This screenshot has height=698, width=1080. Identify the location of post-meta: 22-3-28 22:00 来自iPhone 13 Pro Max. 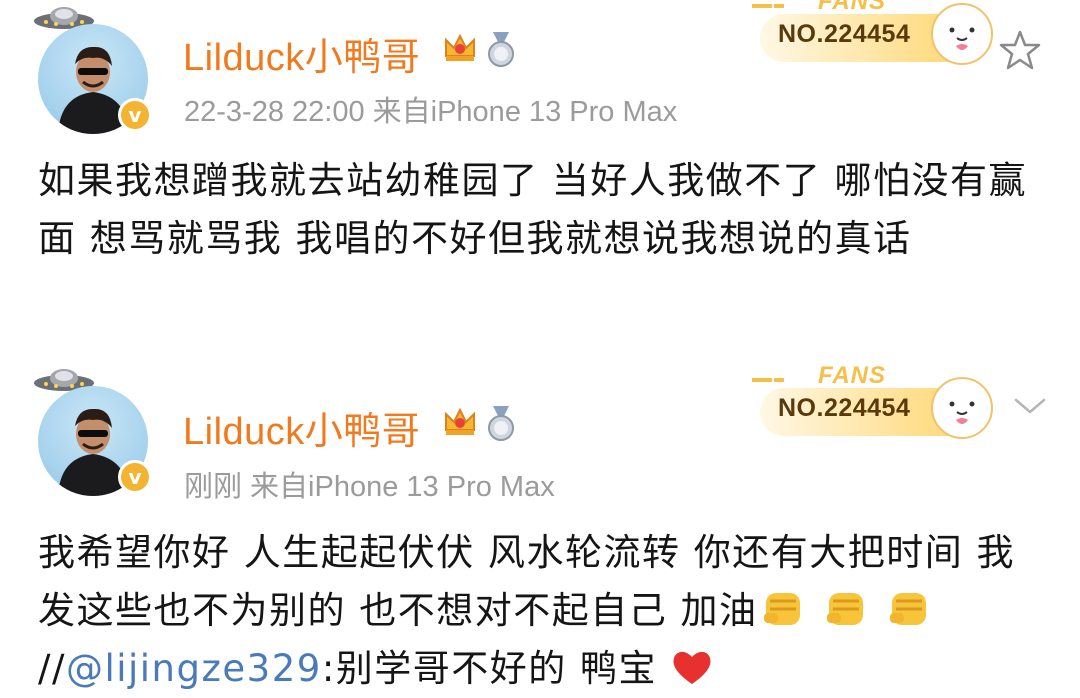
(431, 112).